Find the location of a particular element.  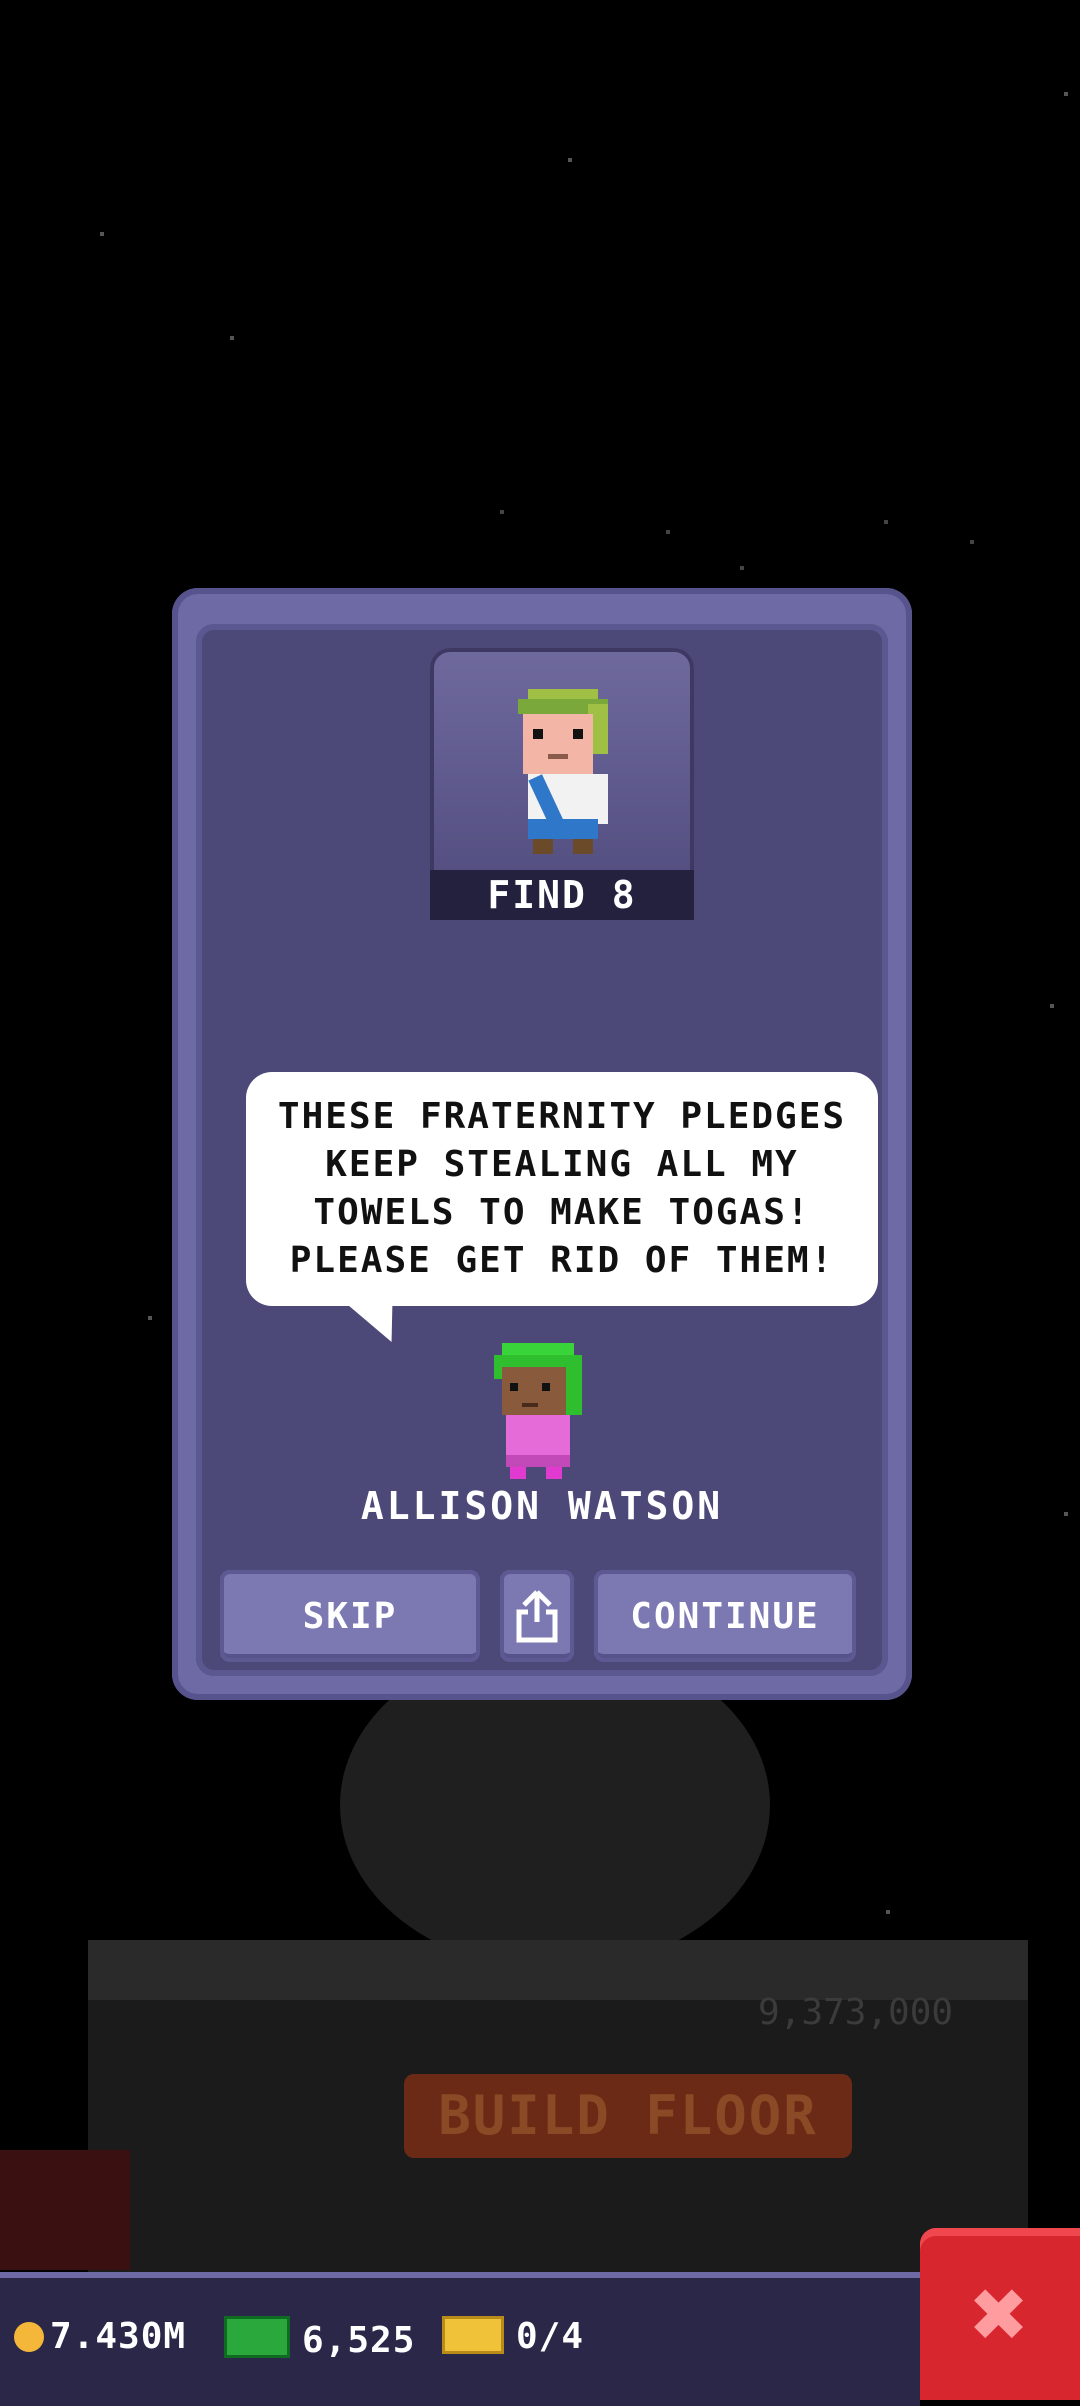

continue-button-label: CONTINUE is located at coordinates (725, 1616).